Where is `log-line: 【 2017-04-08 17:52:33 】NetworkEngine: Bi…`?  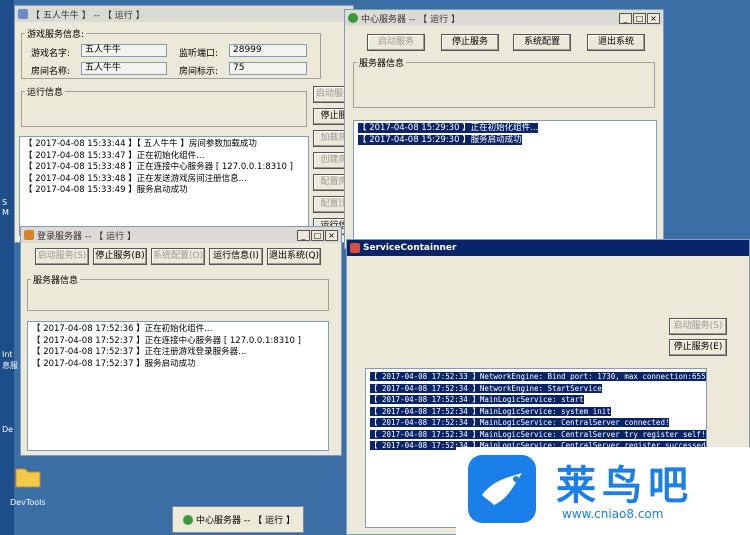 log-line: 【 2017-04-08 17:52:33 】NetworkEngine: Bi… is located at coordinates (538, 377).